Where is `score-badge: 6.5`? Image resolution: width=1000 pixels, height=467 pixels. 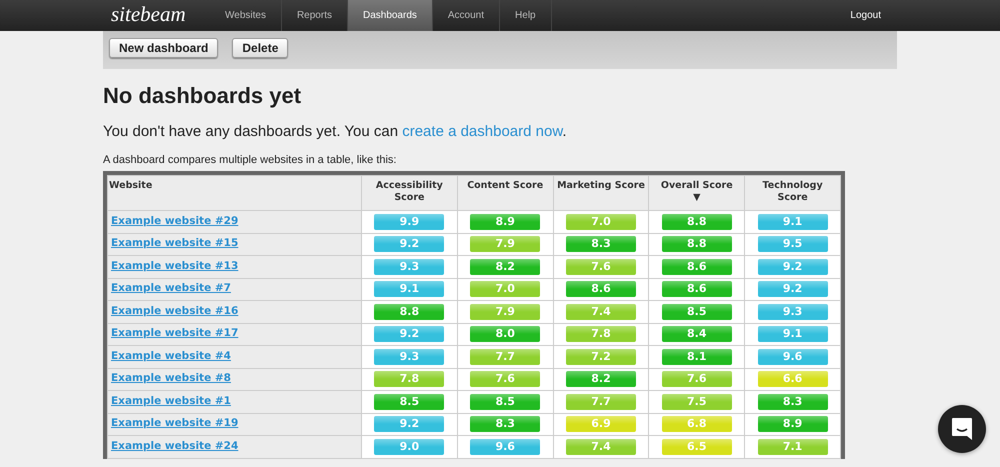
score-badge: 6.5 is located at coordinates (697, 446).